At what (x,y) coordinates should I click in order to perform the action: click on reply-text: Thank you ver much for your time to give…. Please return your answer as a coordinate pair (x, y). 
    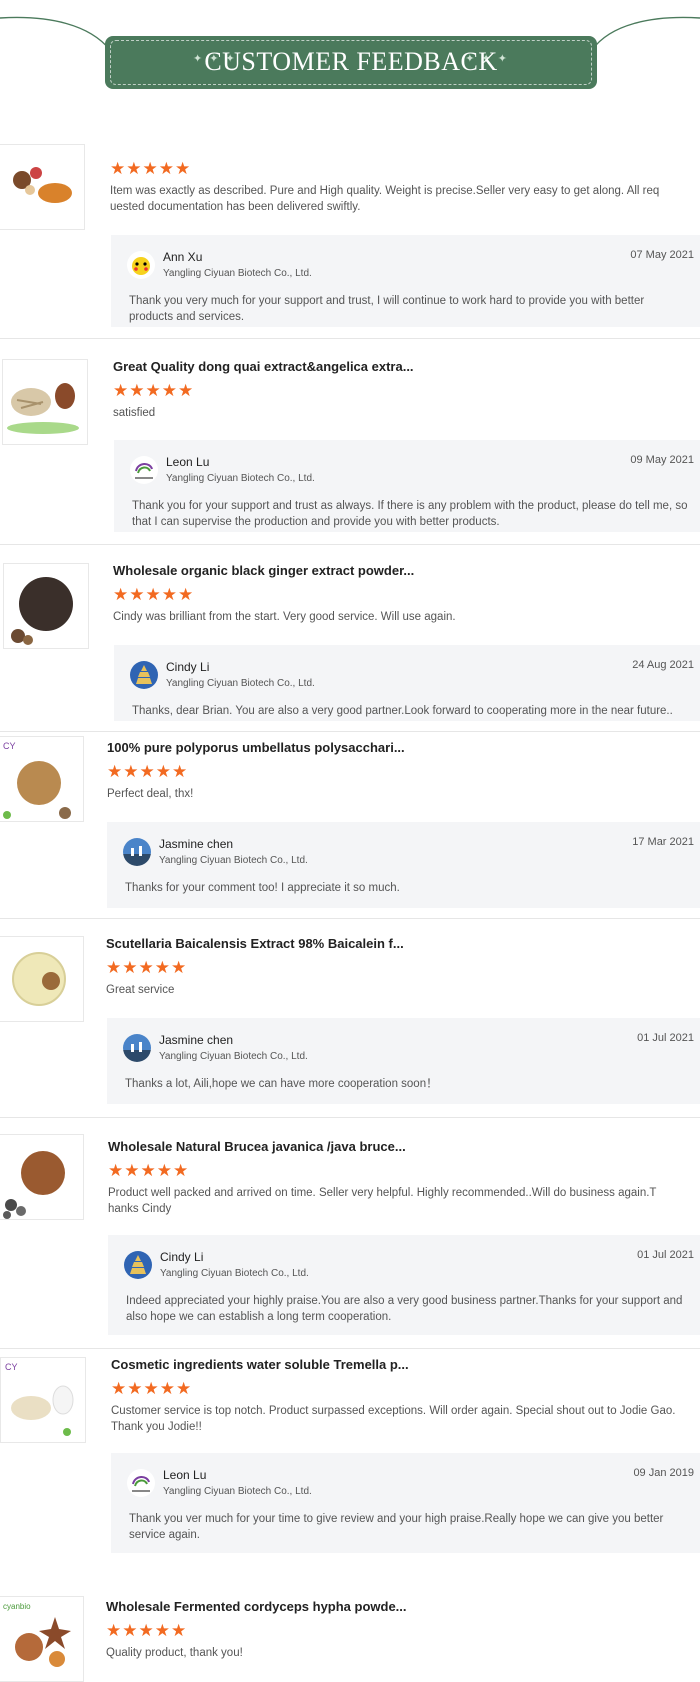
    Looking at the image, I should click on (396, 1527).